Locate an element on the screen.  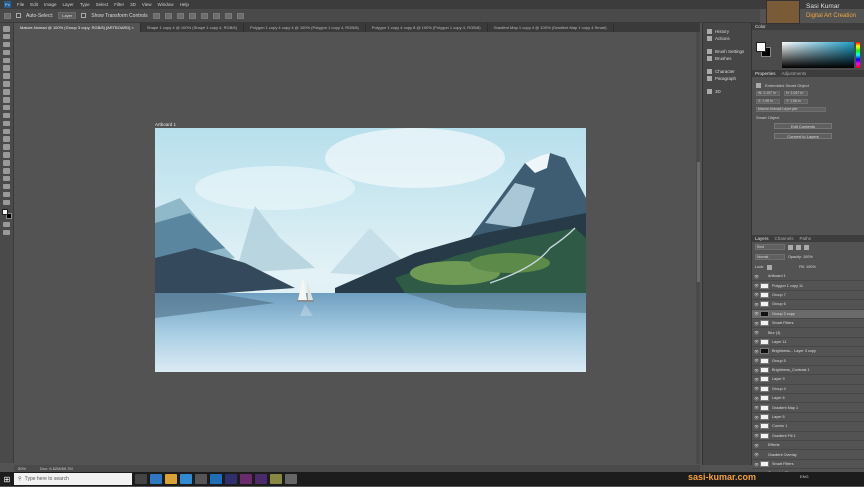
edge-icon is located at coordinates (156, 479).